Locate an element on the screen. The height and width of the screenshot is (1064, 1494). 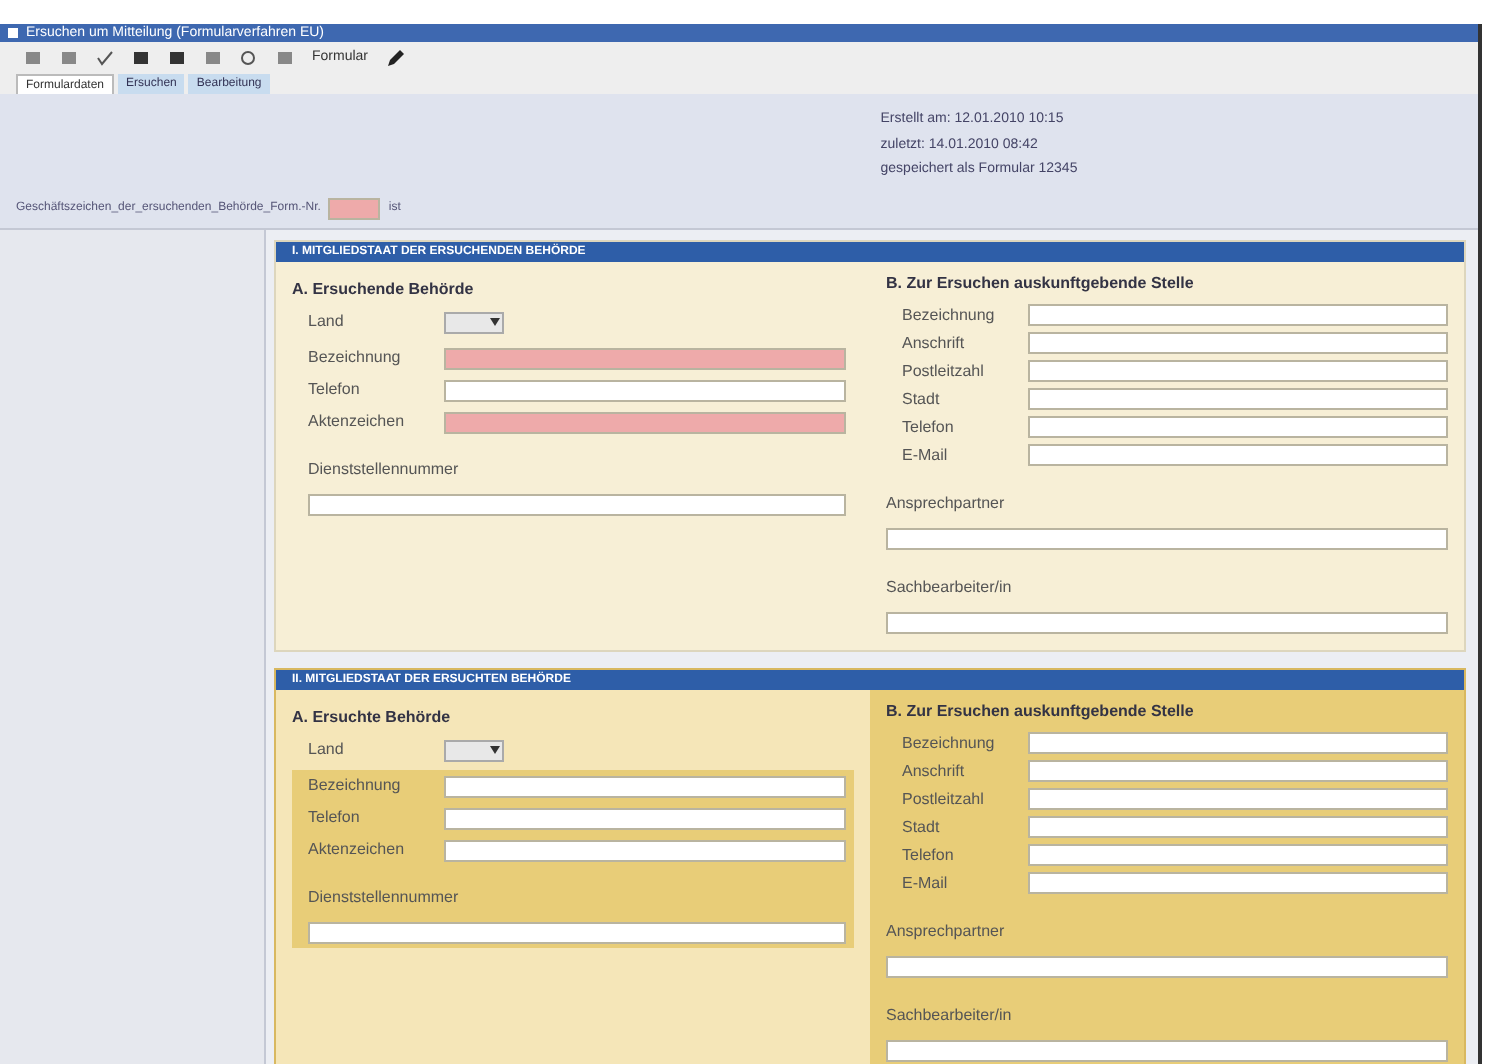
search-icon is located at coordinates (249, 58).